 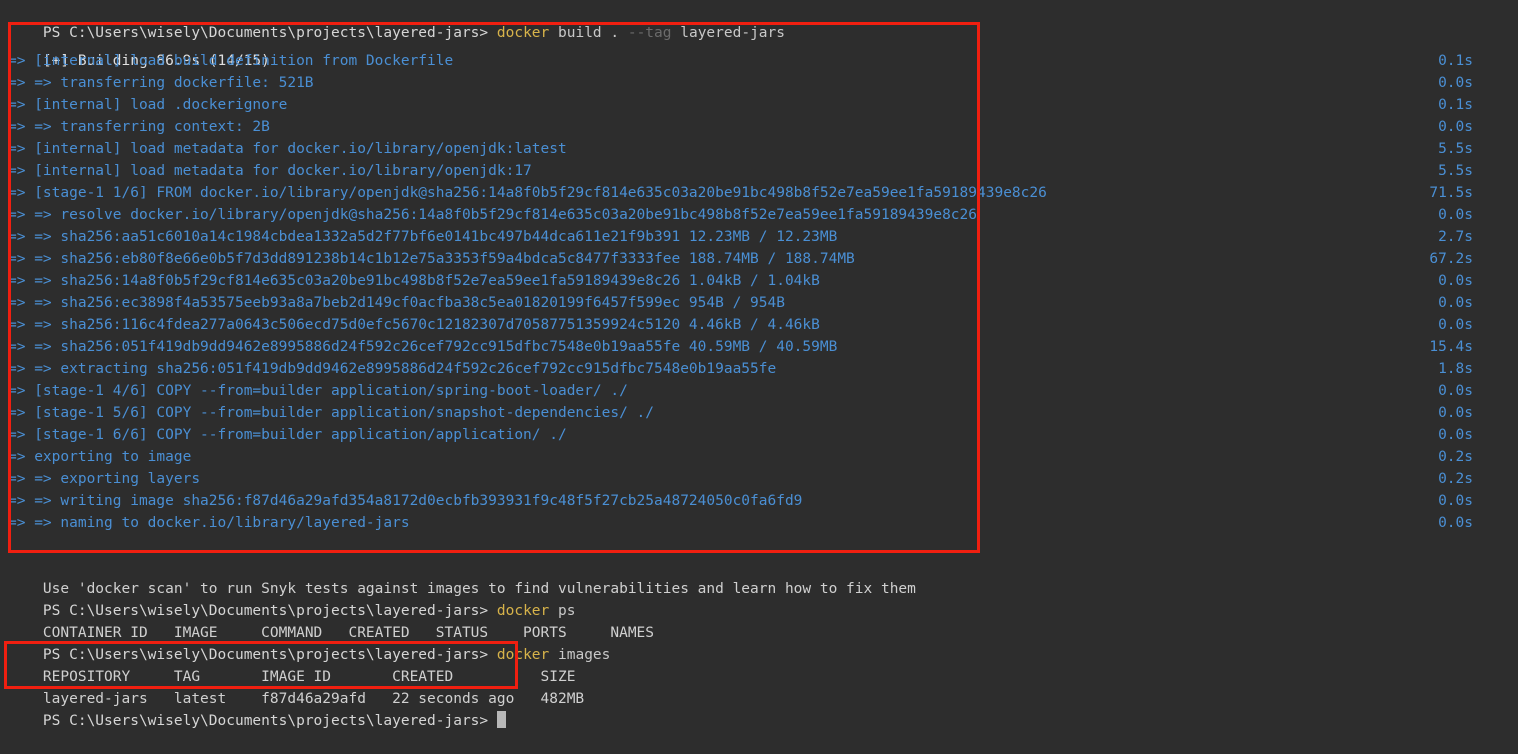 What do you see at coordinates (161, 83) in the screenshot?
I see `build-step-text: => => transferring dockerfile: 521B` at bounding box center [161, 83].